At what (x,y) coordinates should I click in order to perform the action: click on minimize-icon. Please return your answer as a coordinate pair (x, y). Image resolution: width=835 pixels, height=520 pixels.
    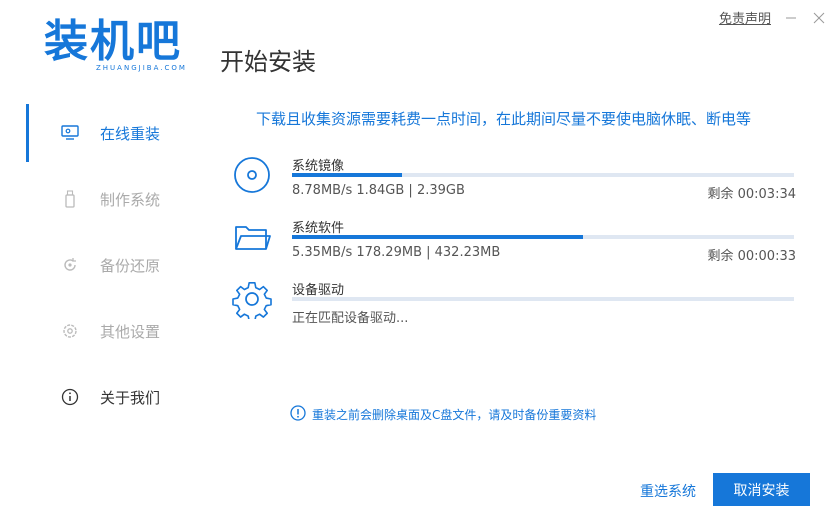
    Looking at the image, I should click on (791, 17).